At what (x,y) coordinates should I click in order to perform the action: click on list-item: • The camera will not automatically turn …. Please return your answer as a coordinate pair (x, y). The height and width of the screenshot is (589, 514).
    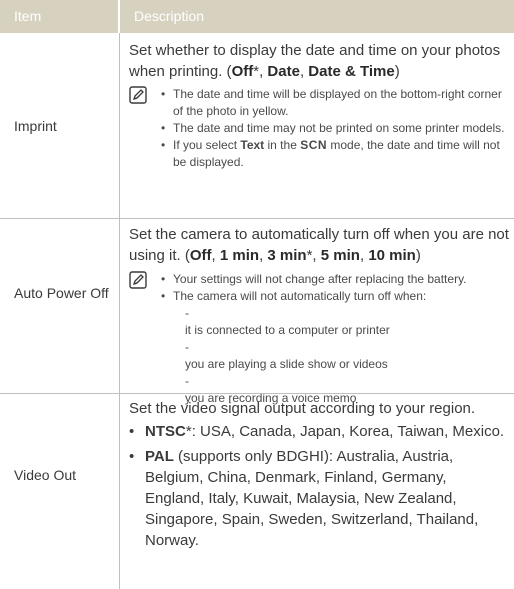
    Looking at the image, I should click on (333, 347).